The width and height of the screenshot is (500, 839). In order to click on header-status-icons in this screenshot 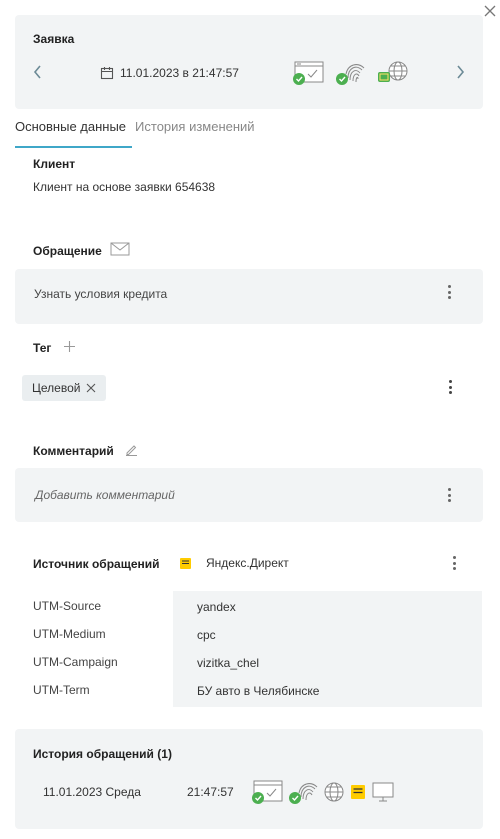, I will do `click(351, 73)`.